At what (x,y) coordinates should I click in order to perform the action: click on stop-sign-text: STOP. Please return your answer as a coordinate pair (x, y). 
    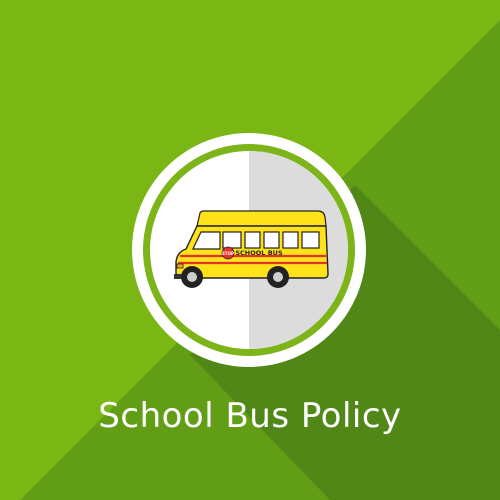
    Looking at the image, I should click on (228, 253).